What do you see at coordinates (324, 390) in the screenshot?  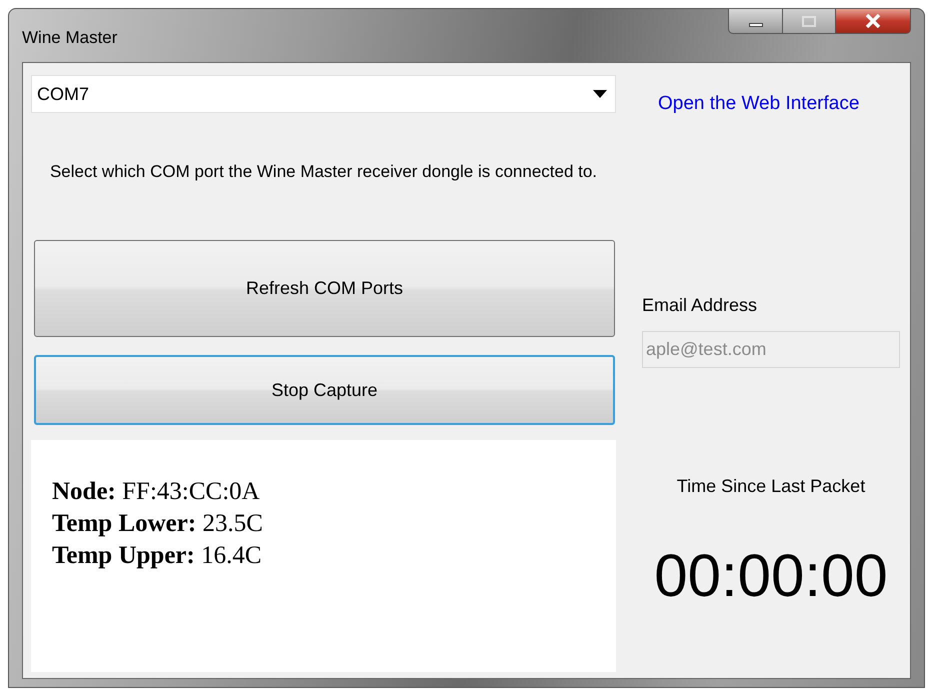 I see `action-button: Stop Capture` at bounding box center [324, 390].